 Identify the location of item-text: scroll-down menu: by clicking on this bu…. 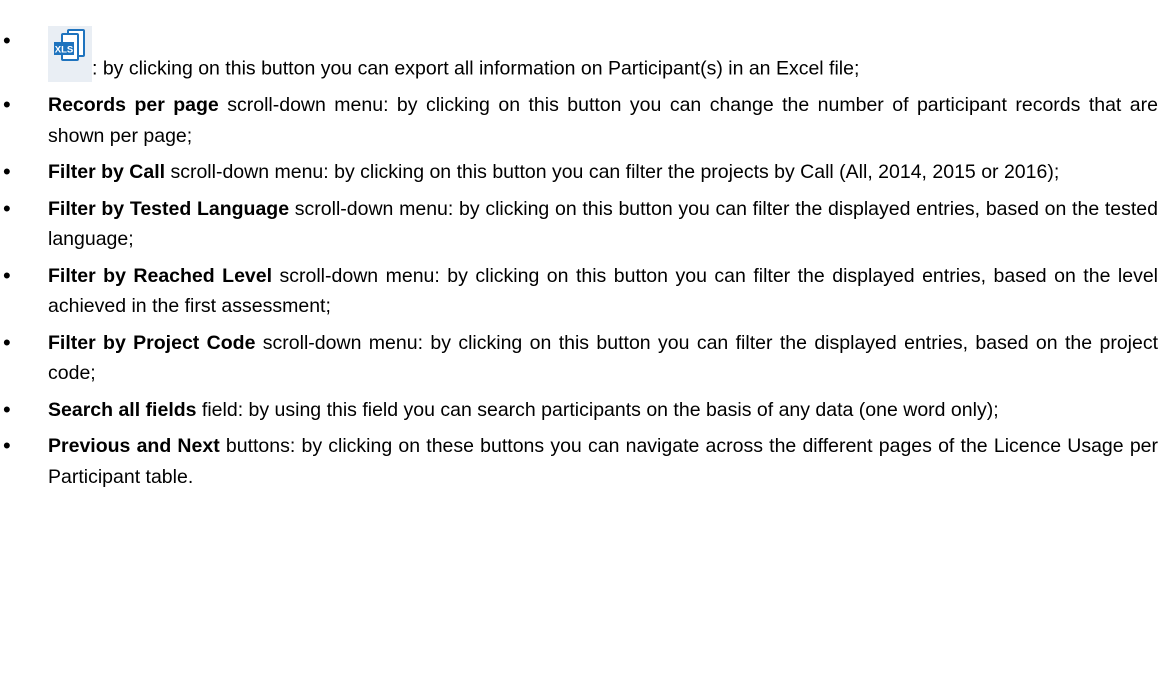
(612, 172).